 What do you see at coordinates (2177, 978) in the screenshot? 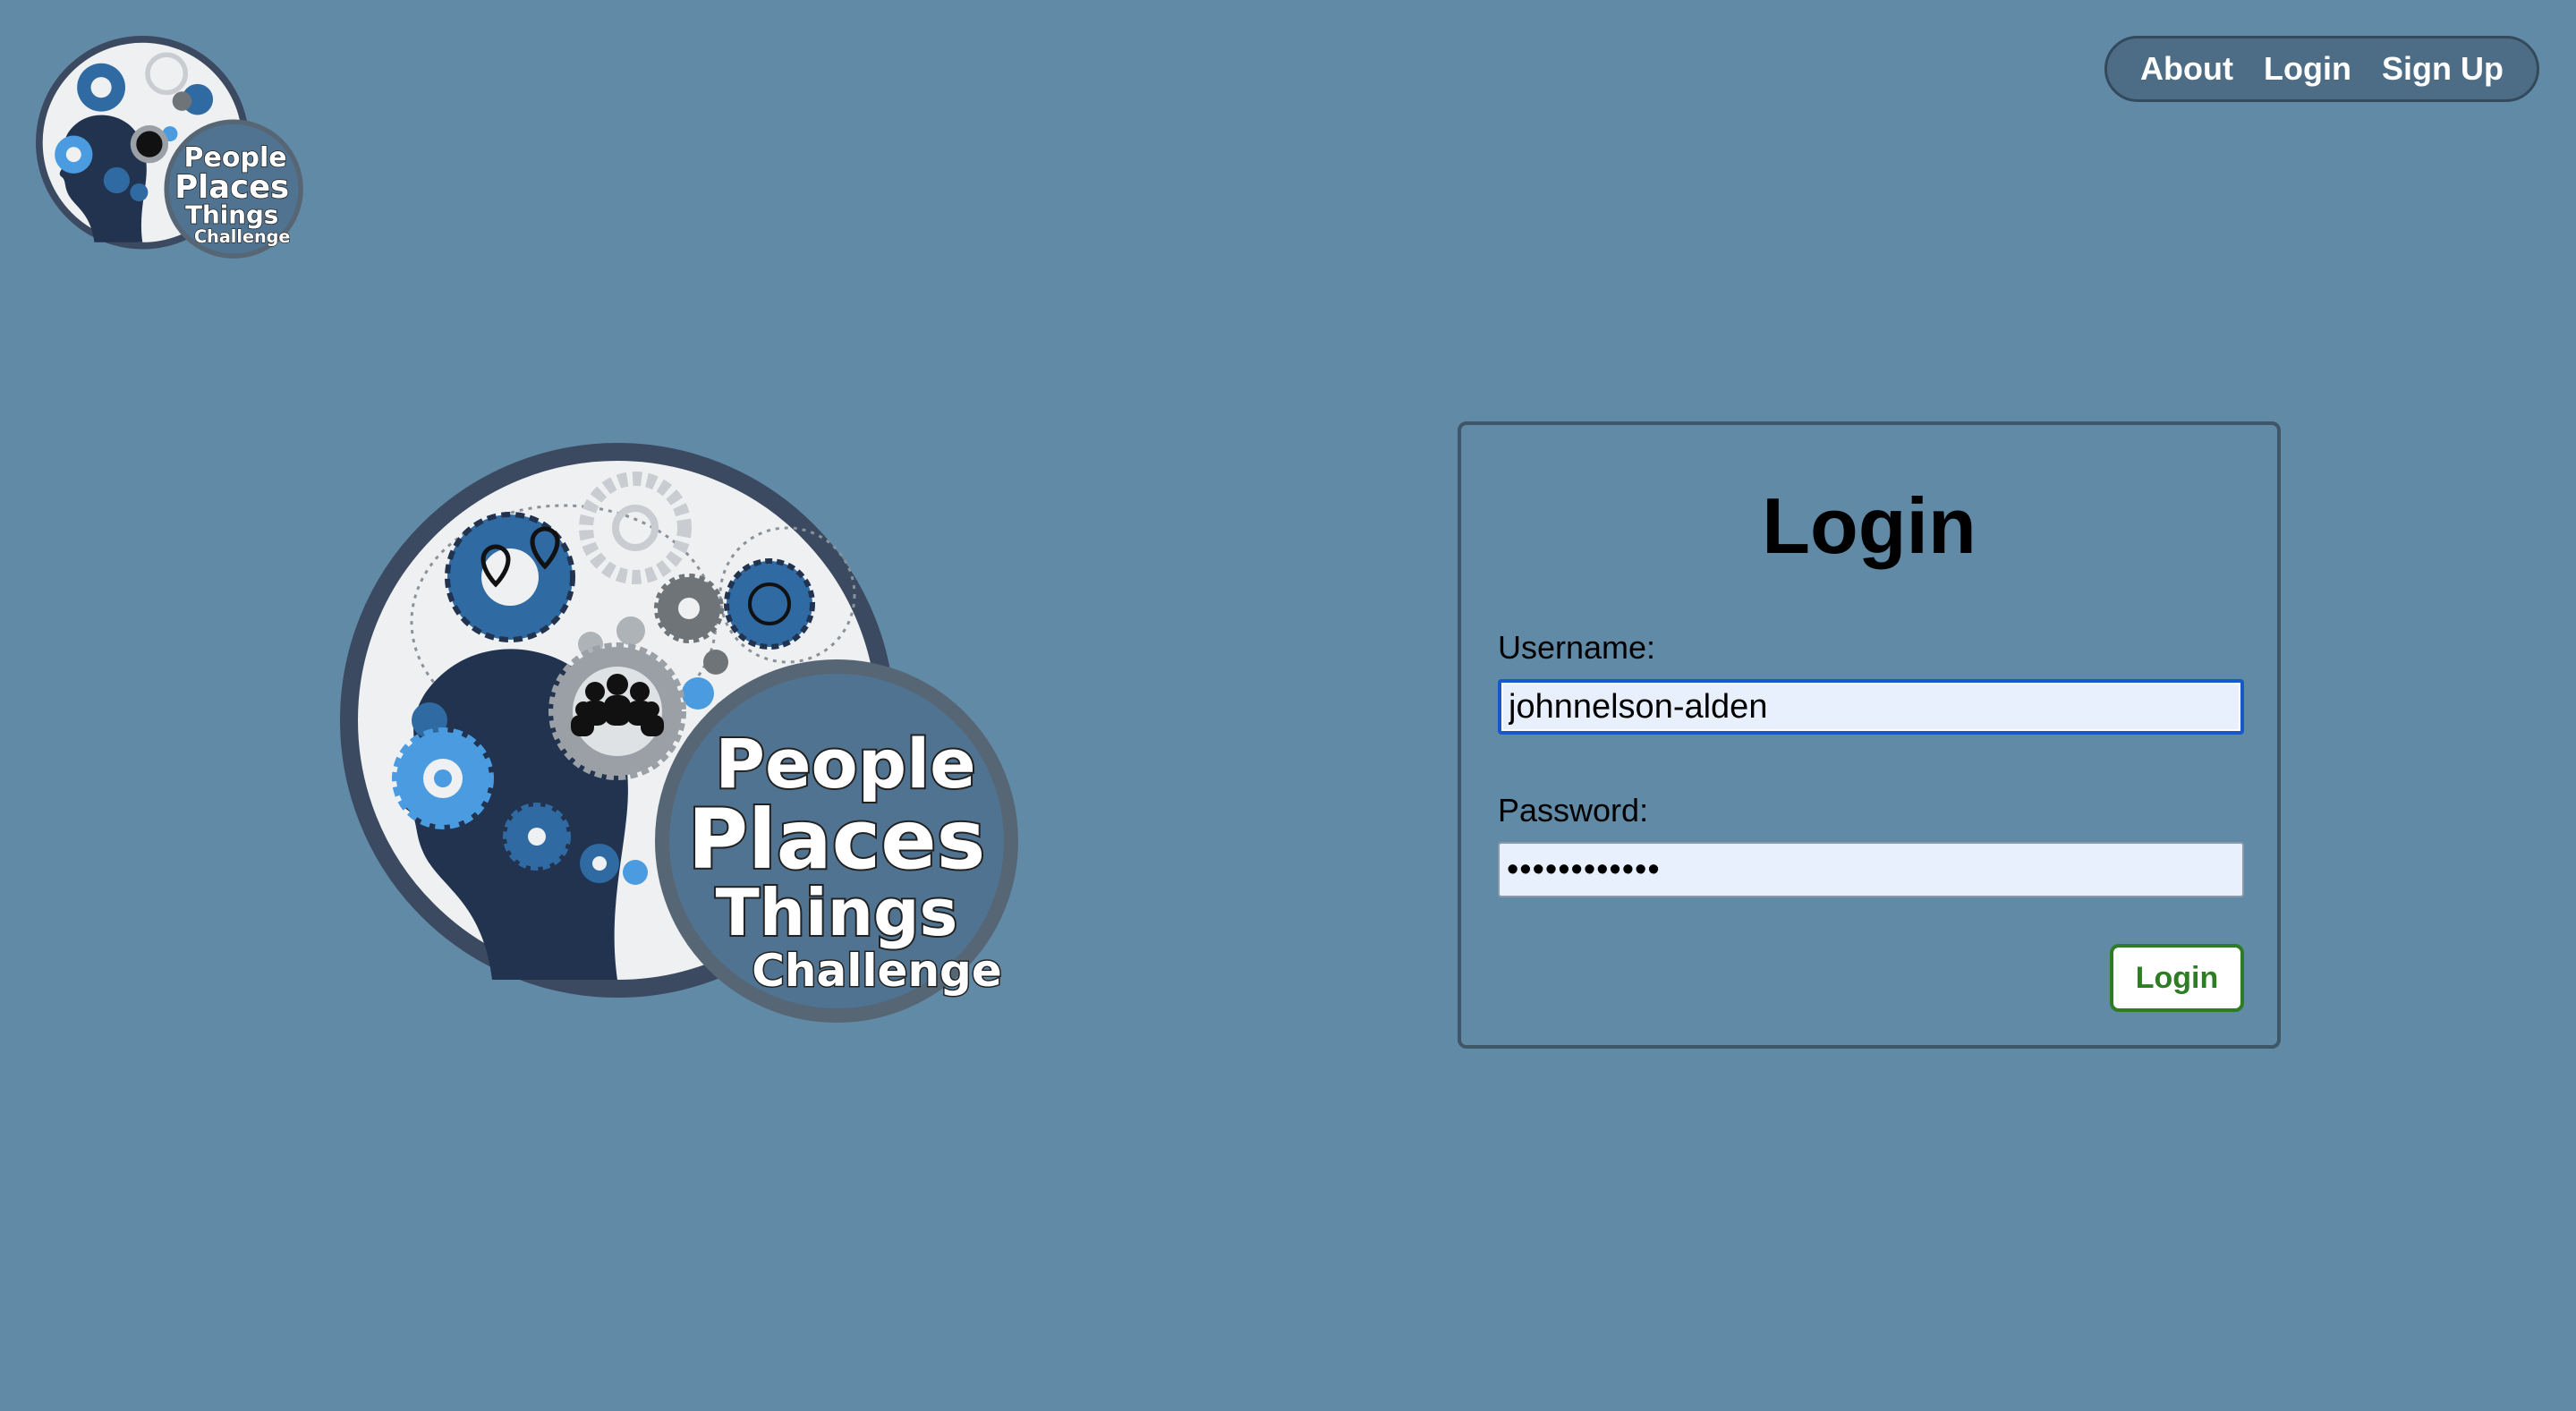
I see `login-submit-button: Login` at bounding box center [2177, 978].